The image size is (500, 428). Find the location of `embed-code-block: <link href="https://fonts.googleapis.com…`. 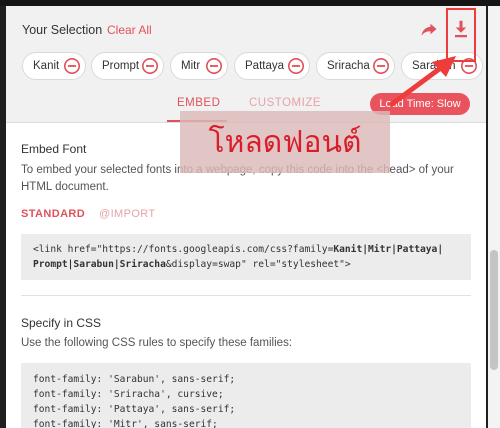

embed-code-block: <link href="https://fonts.googleapis.com… is located at coordinates (246, 257).